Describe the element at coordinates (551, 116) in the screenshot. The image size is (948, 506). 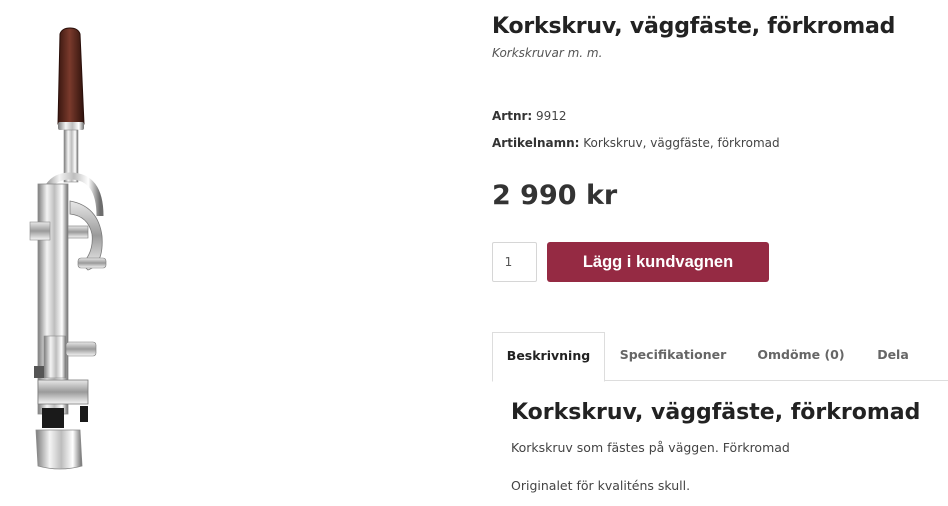
I see `artnr-value: 9912` at that location.